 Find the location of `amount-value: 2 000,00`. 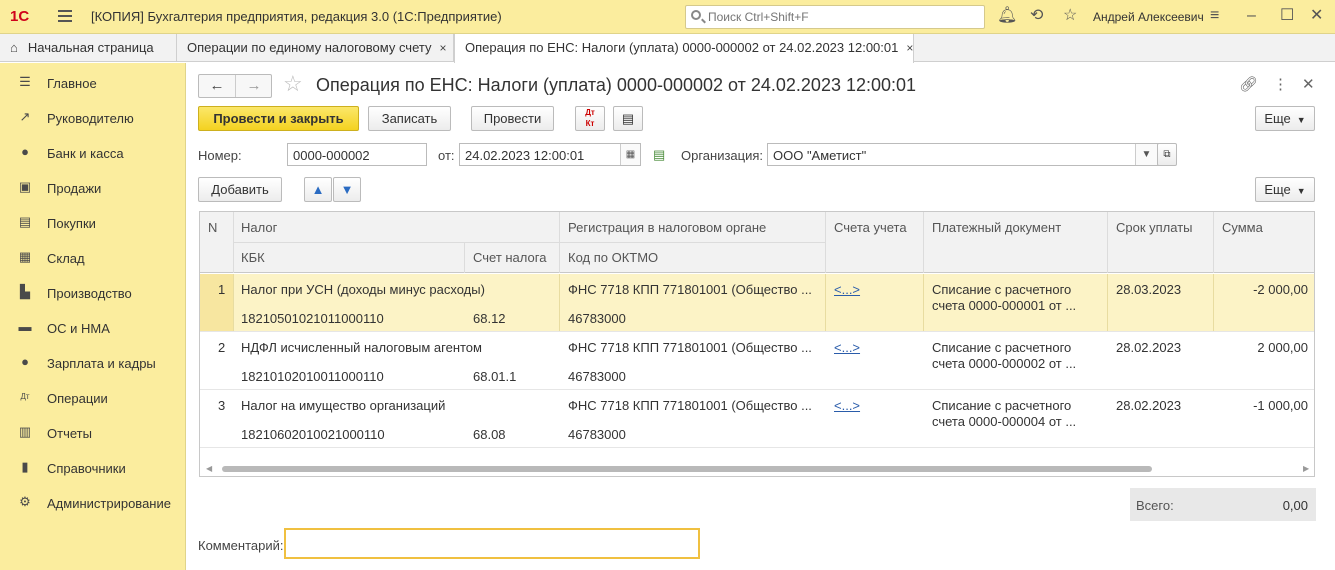

amount-value: 2 000,00 is located at coordinates (1282, 347).